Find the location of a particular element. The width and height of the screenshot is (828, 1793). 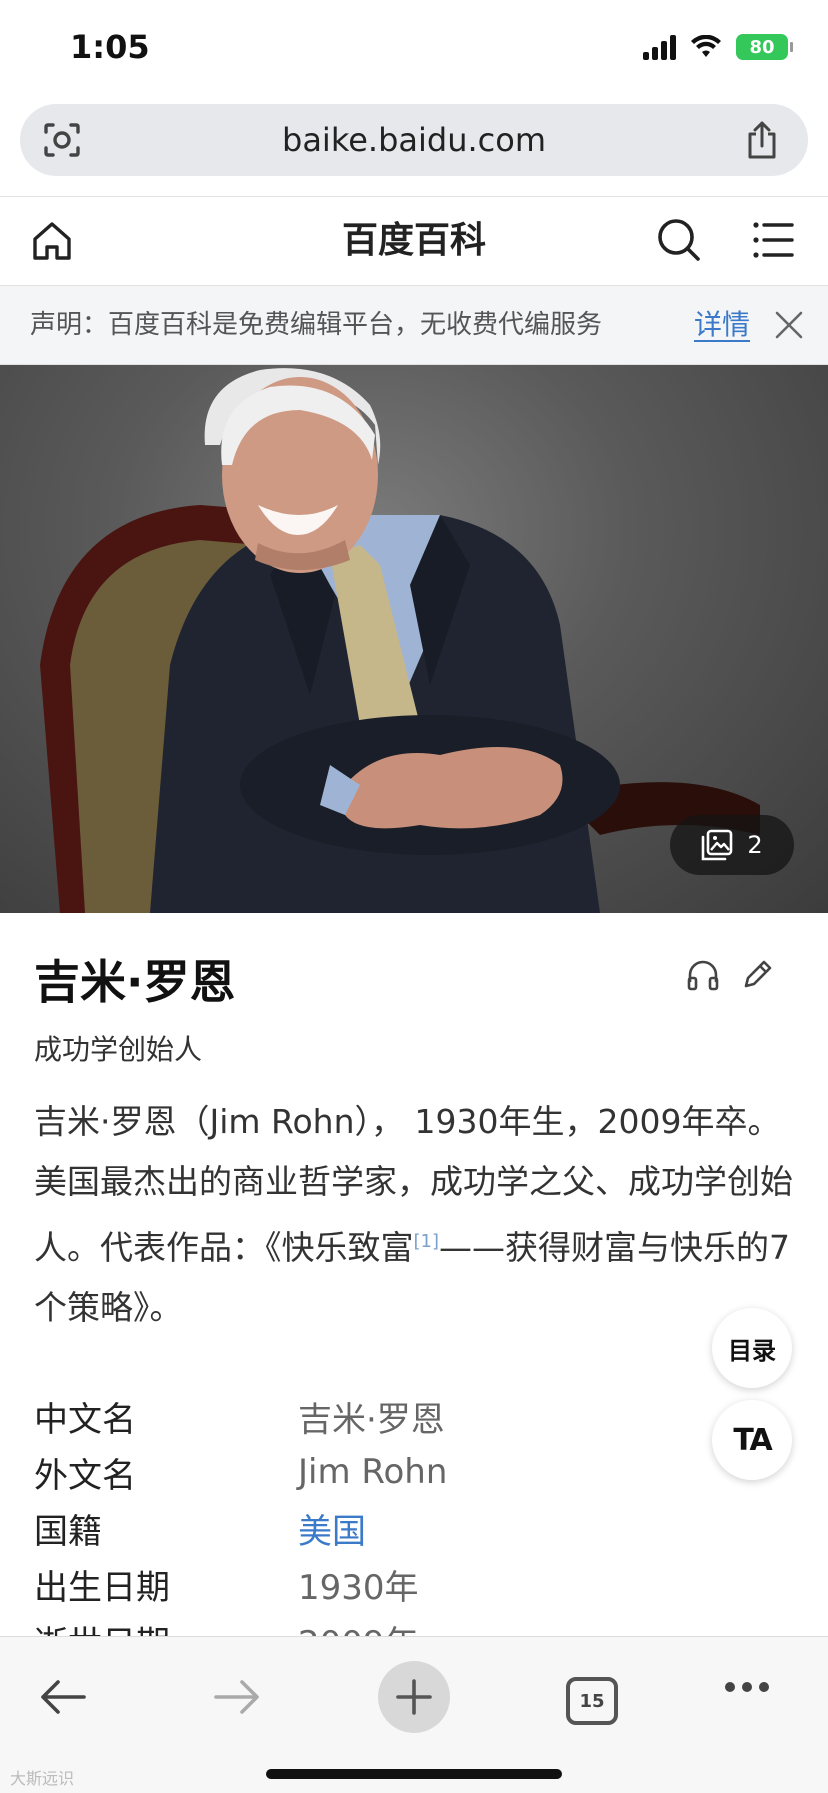

infobox-row: 国籍 美国 is located at coordinates (334, 1528).